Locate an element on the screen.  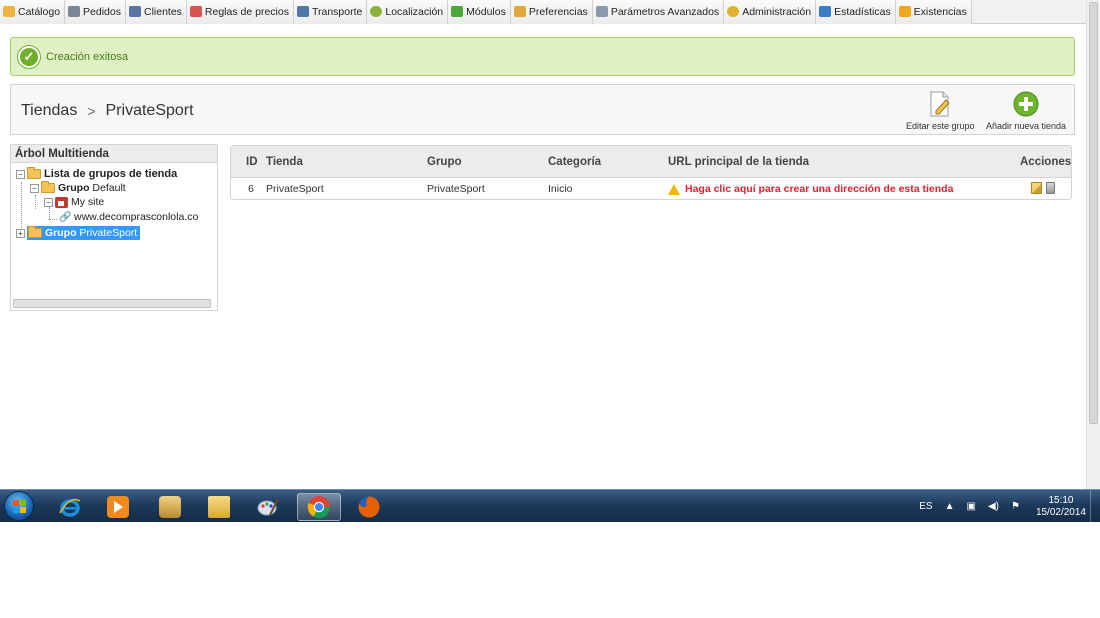
app-icon is located at coordinates (170, 507).